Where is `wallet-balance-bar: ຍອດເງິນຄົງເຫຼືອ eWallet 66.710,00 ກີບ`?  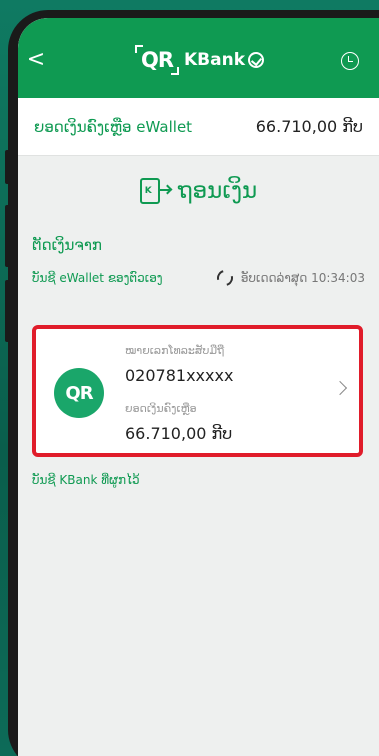 wallet-balance-bar: ຍອດເງິນຄົງເຫຼືອ eWallet 66.710,00 ກີບ is located at coordinates (198, 127).